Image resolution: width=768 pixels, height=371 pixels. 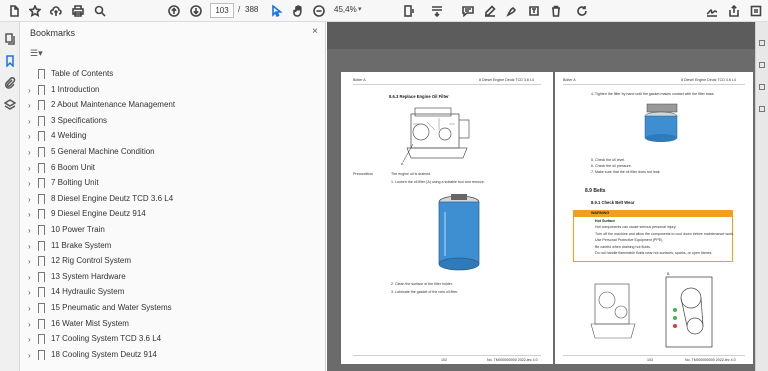 What do you see at coordinates (534, 11) in the screenshot?
I see `text-edit-icon` at bounding box center [534, 11].